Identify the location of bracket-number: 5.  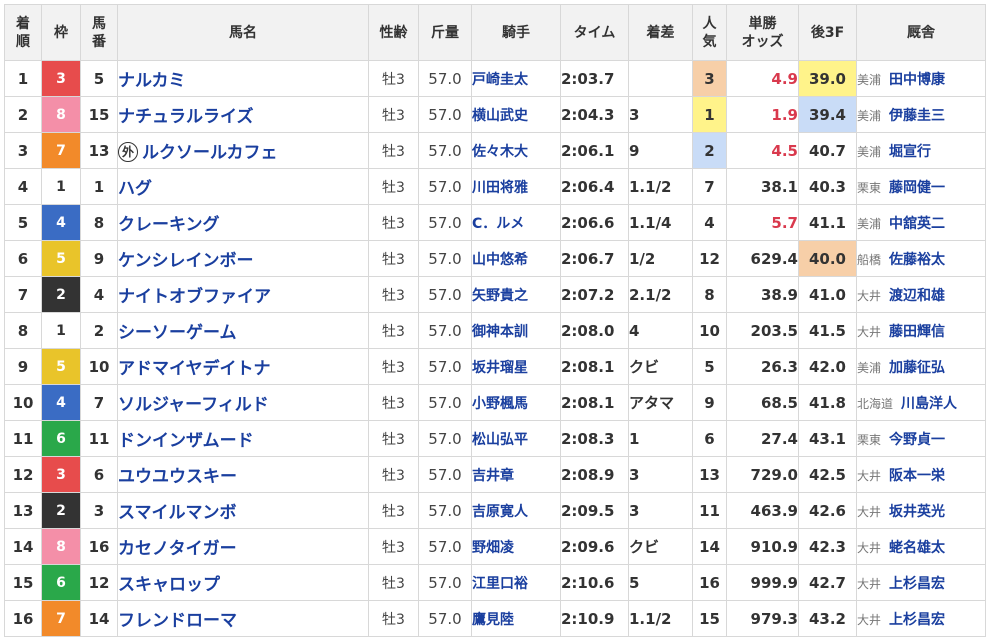
(61, 366).